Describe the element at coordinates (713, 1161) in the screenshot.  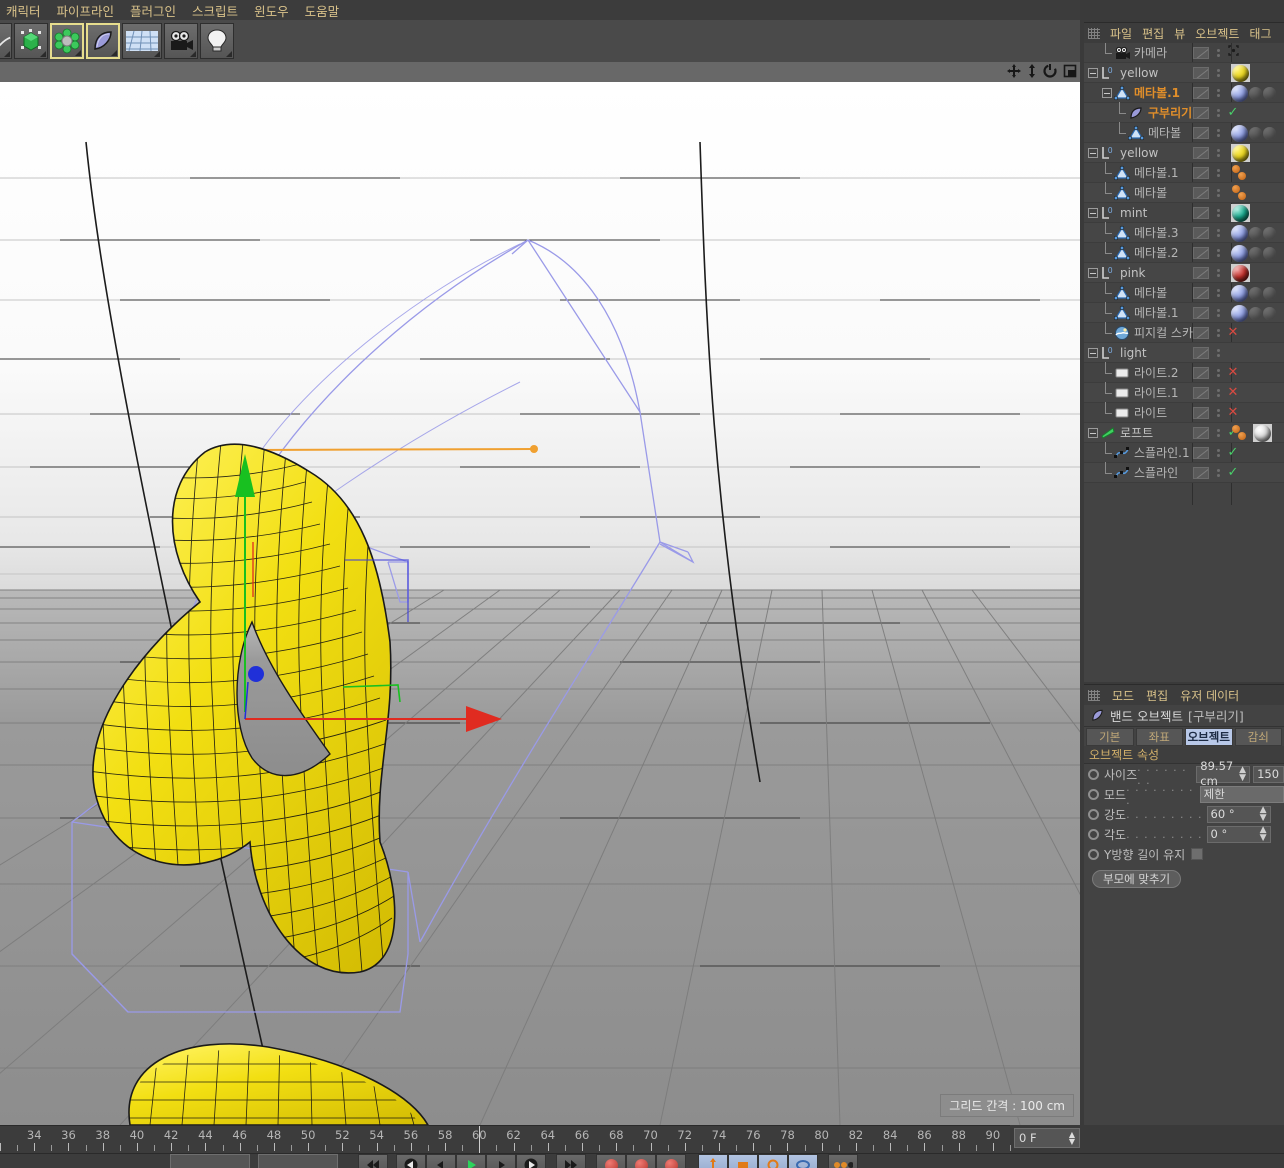
I see `position-key-button` at that location.